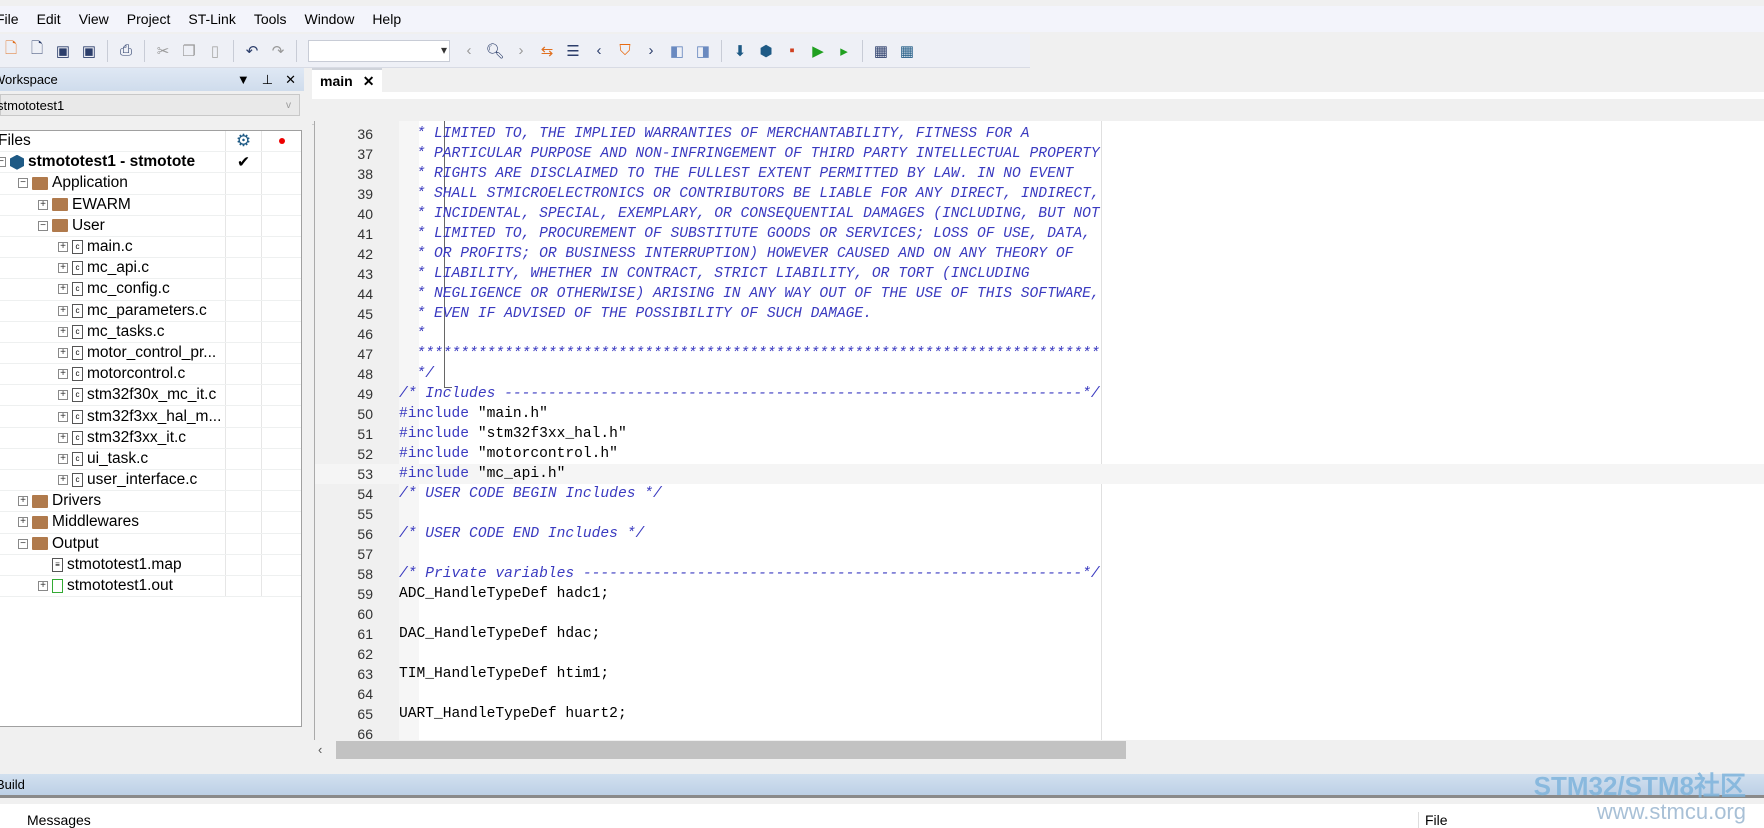 Image resolution: width=1764 pixels, height=828 pixels. Describe the element at coordinates (731, 750) in the screenshot. I see `scrollbar-thumb` at that location.